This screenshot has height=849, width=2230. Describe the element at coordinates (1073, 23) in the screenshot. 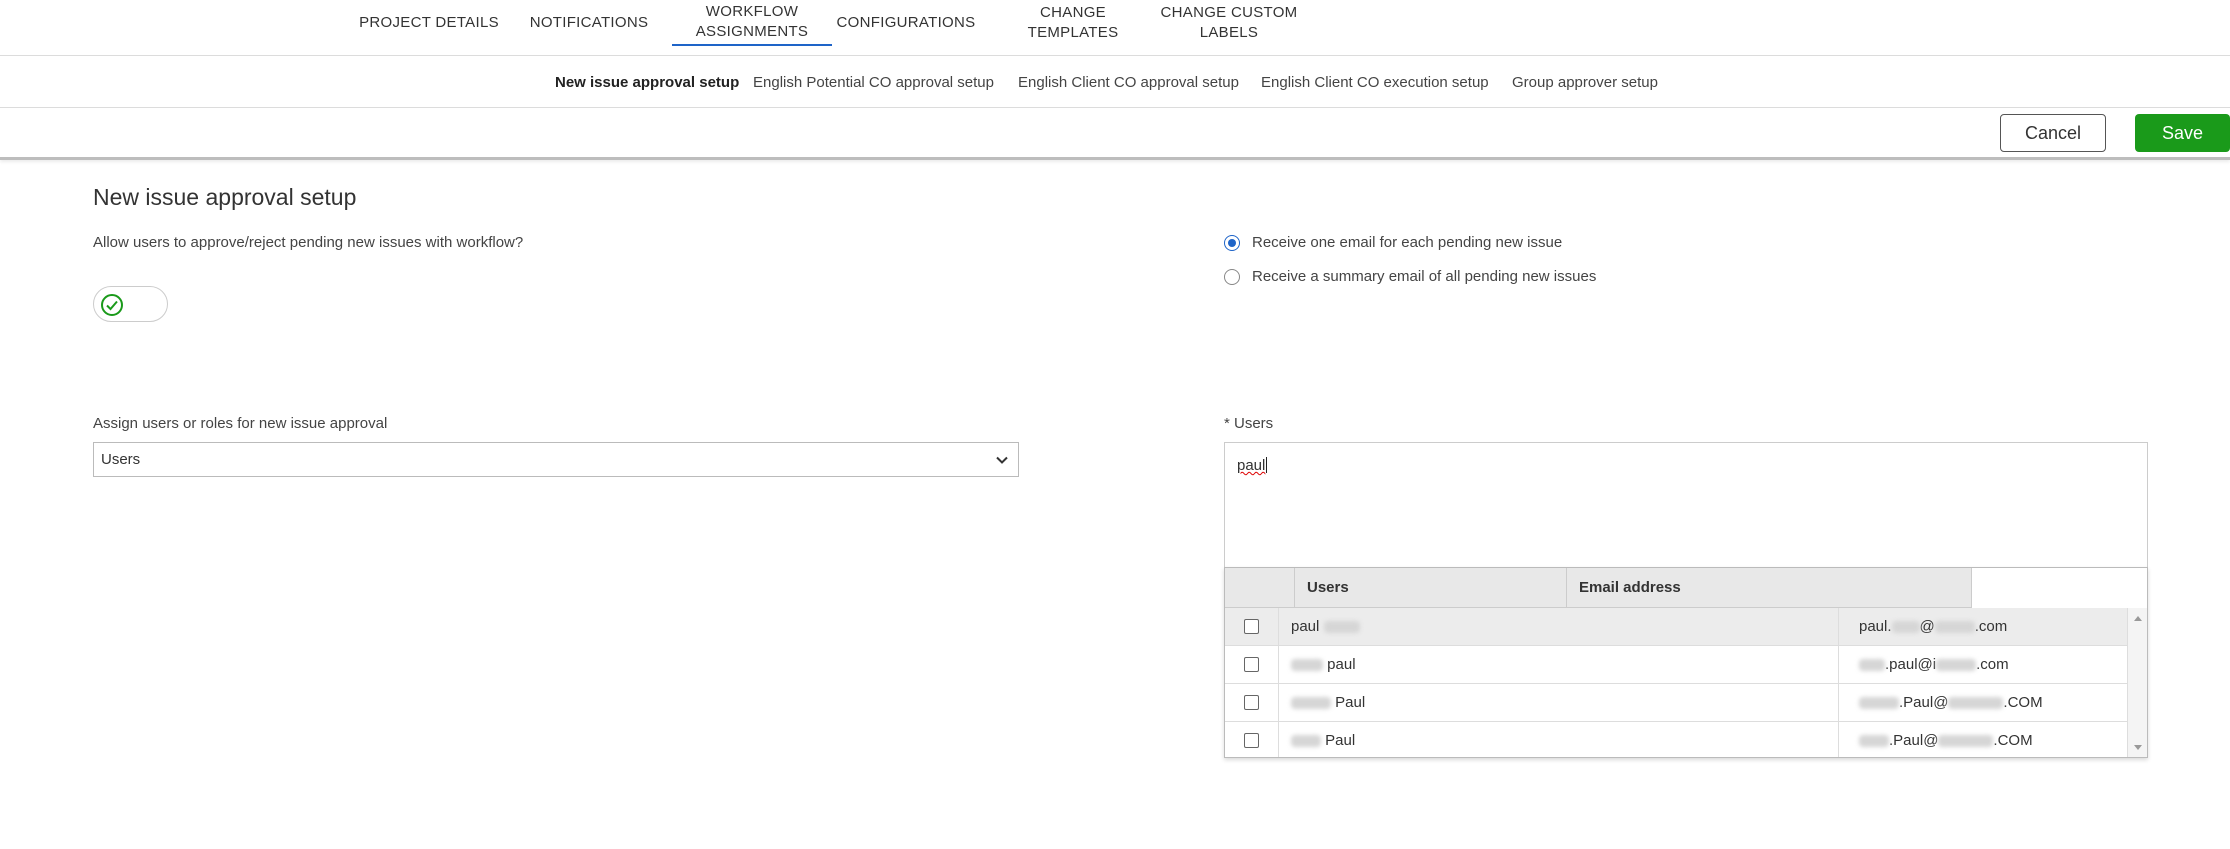

I see `tab-change-templates: CHANGE TEMPLATES` at that location.